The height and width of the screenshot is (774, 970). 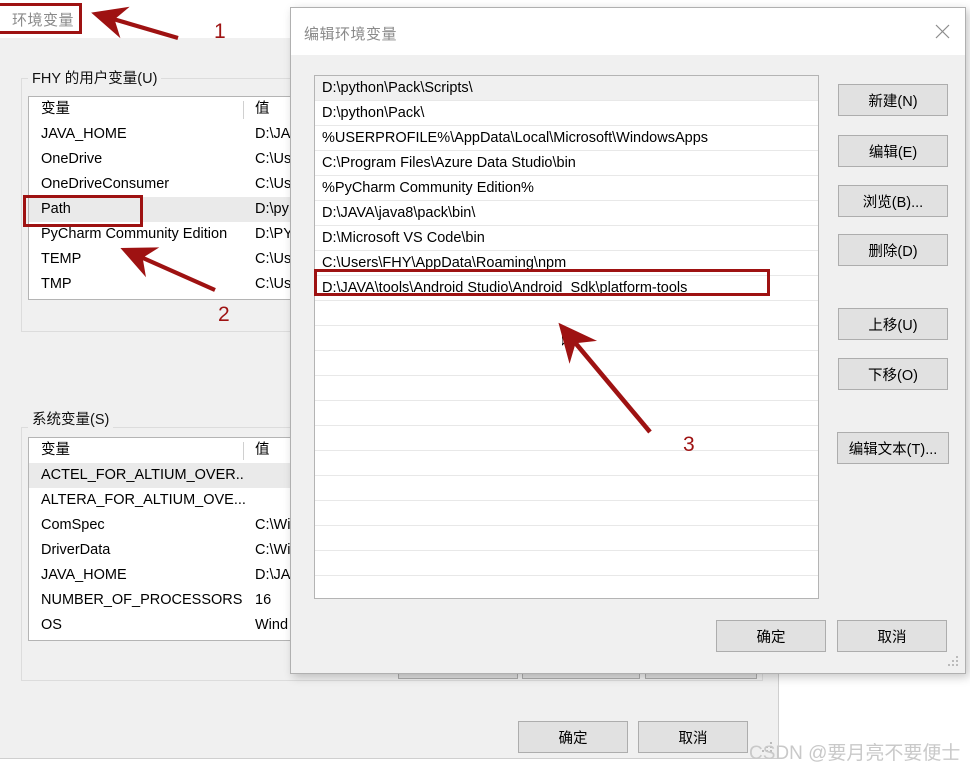 I want to click on edit-button: 编辑(E), so click(x=893, y=151).